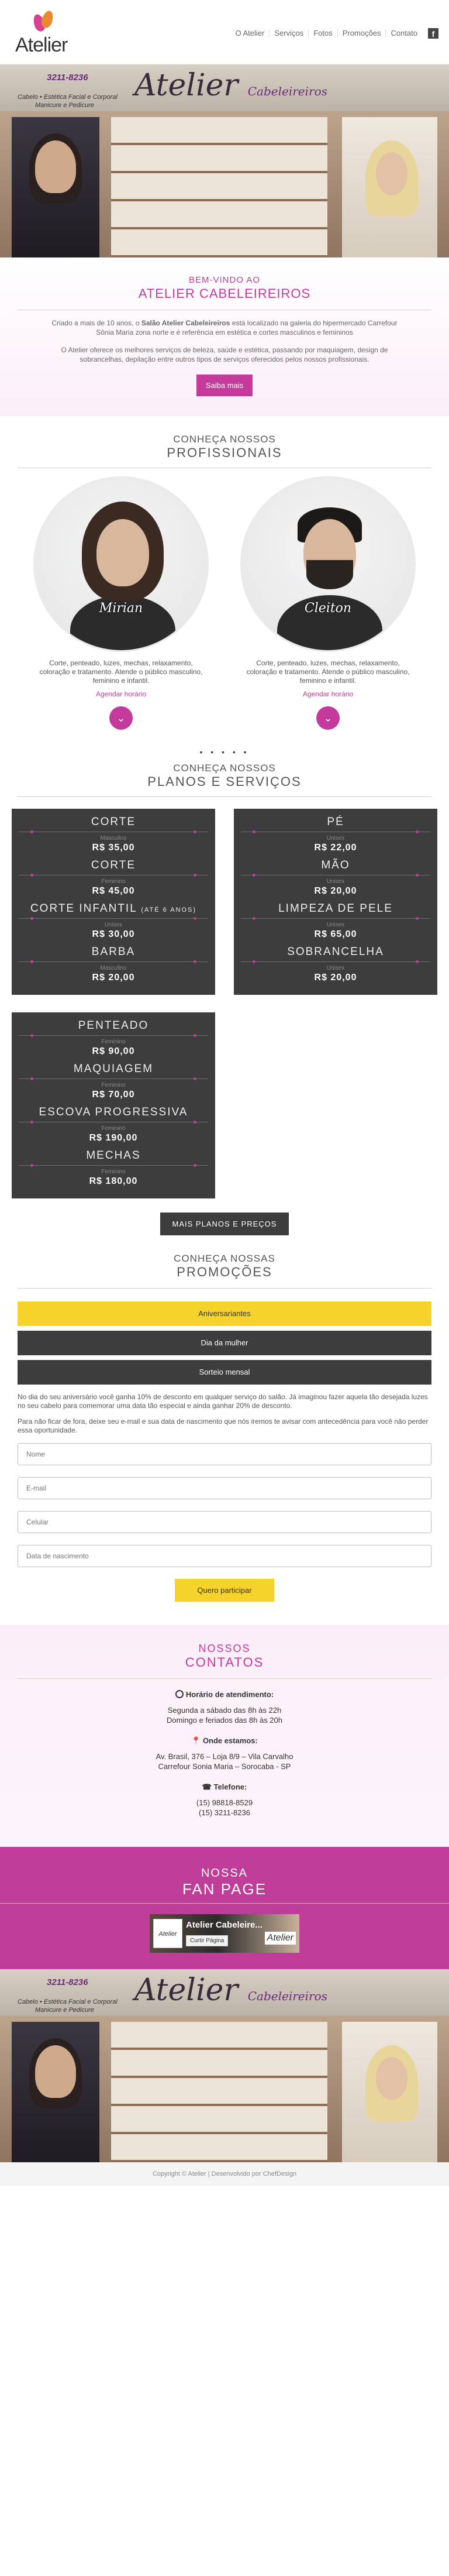 The height and width of the screenshot is (2576, 449). What do you see at coordinates (288, 33) in the screenshot?
I see `nav-servicos: Serviços` at bounding box center [288, 33].